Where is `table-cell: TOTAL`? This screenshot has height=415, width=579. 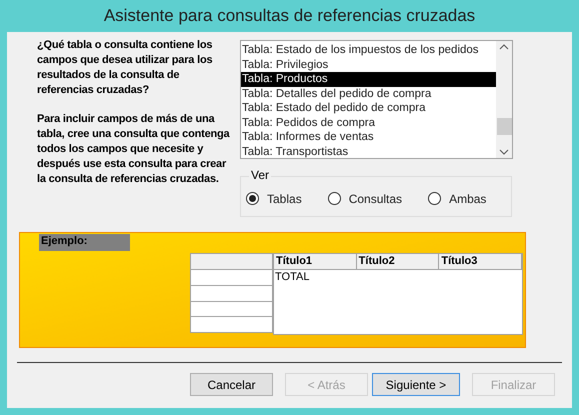
table-cell: TOTAL is located at coordinates (292, 277).